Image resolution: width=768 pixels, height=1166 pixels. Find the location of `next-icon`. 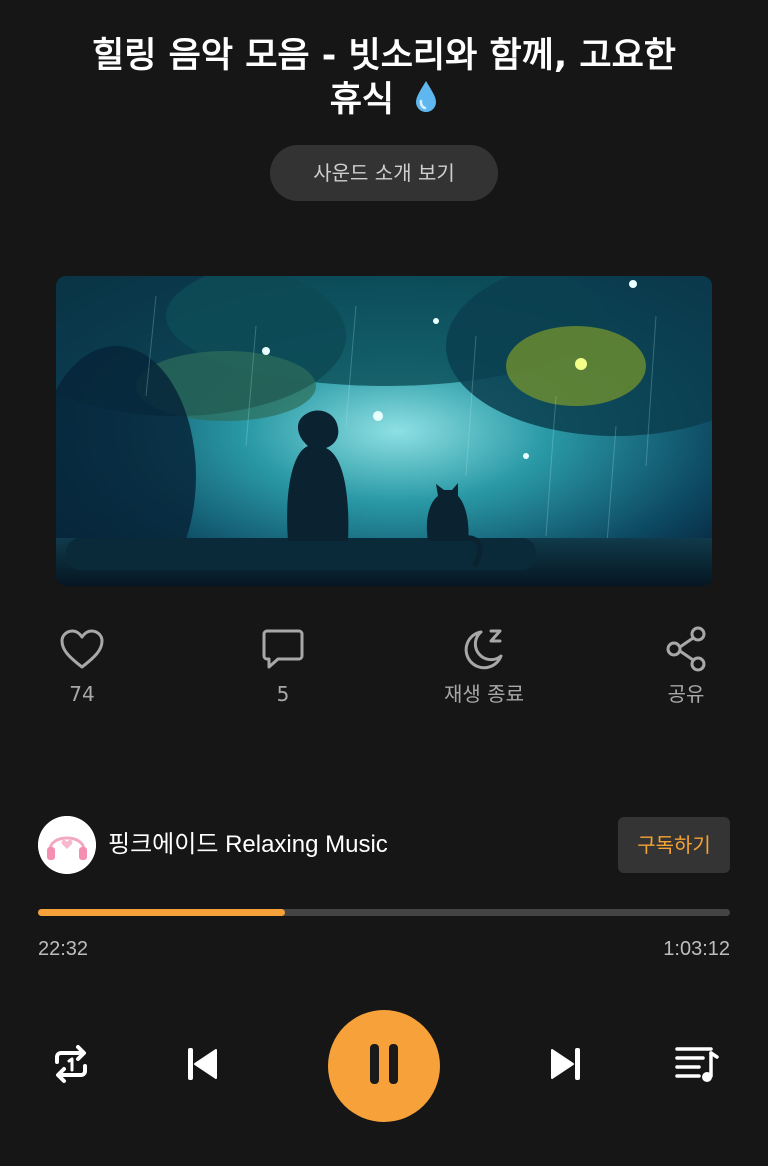

next-icon is located at coordinates (566, 1066).